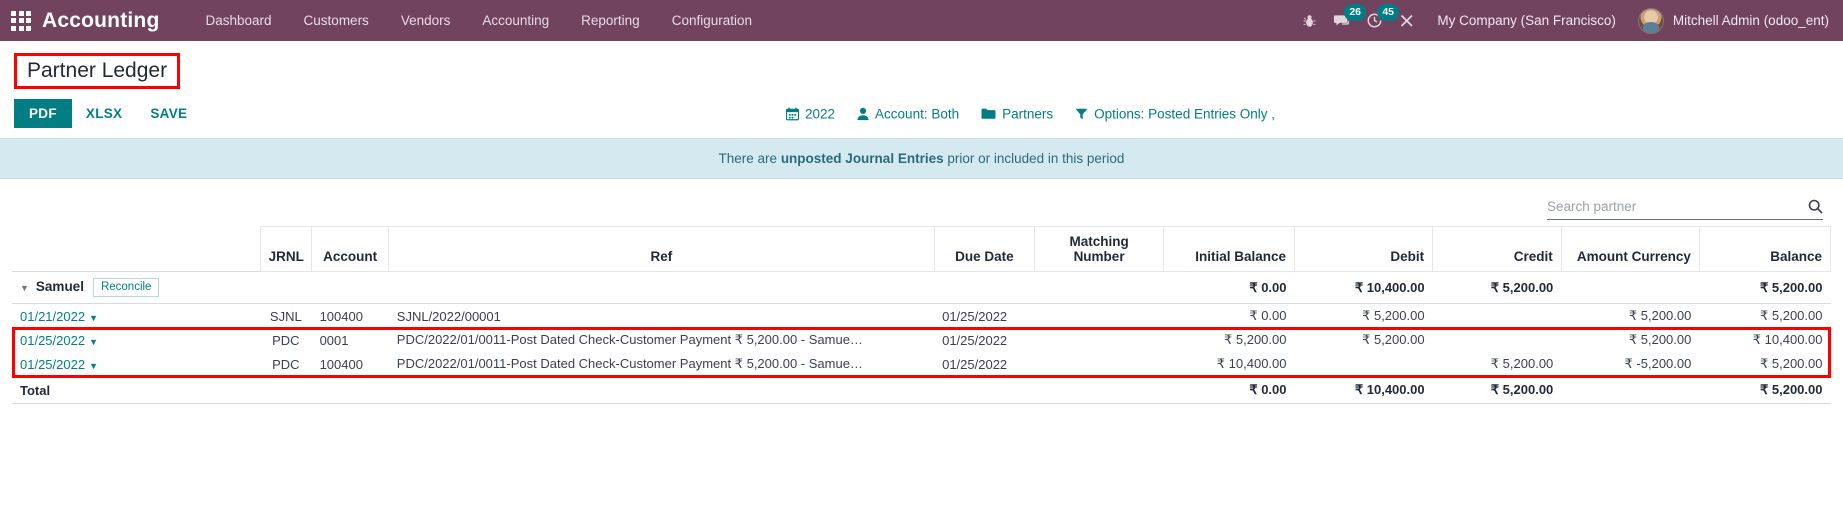  Describe the element at coordinates (168, 113) in the screenshot. I see `save-button: SAVE` at that location.